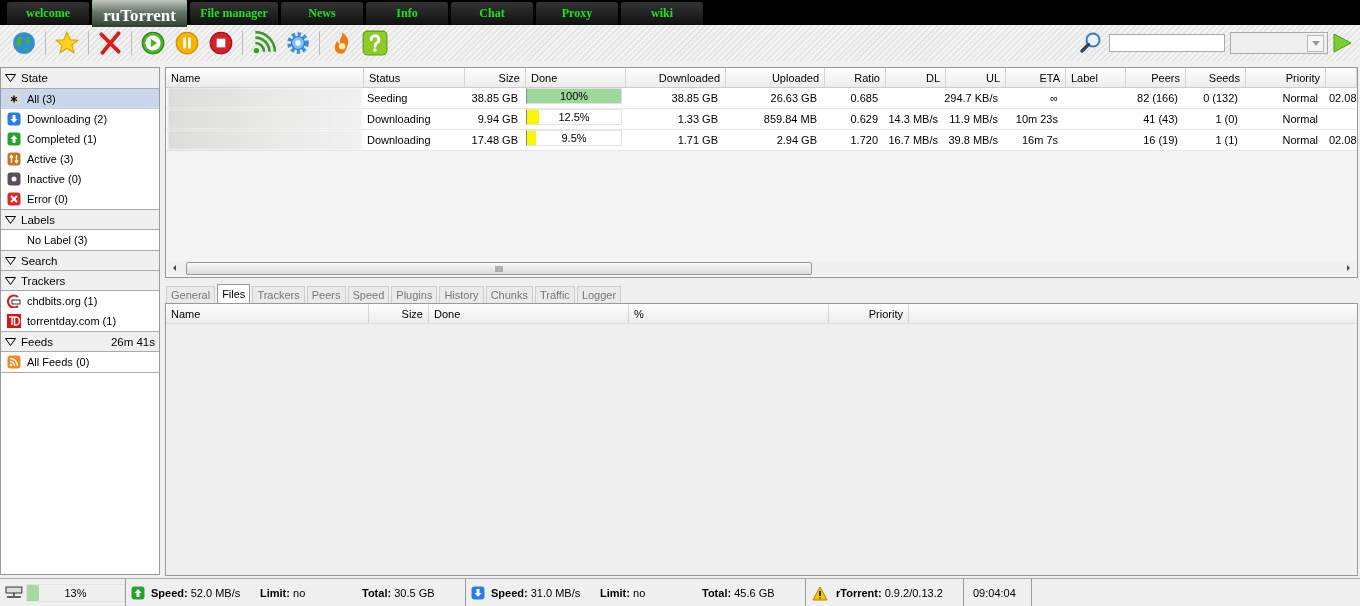  What do you see at coordinates (855, 77) in the screenshot?
I see `column-header: Ratio` at bounding box center [855, 77].